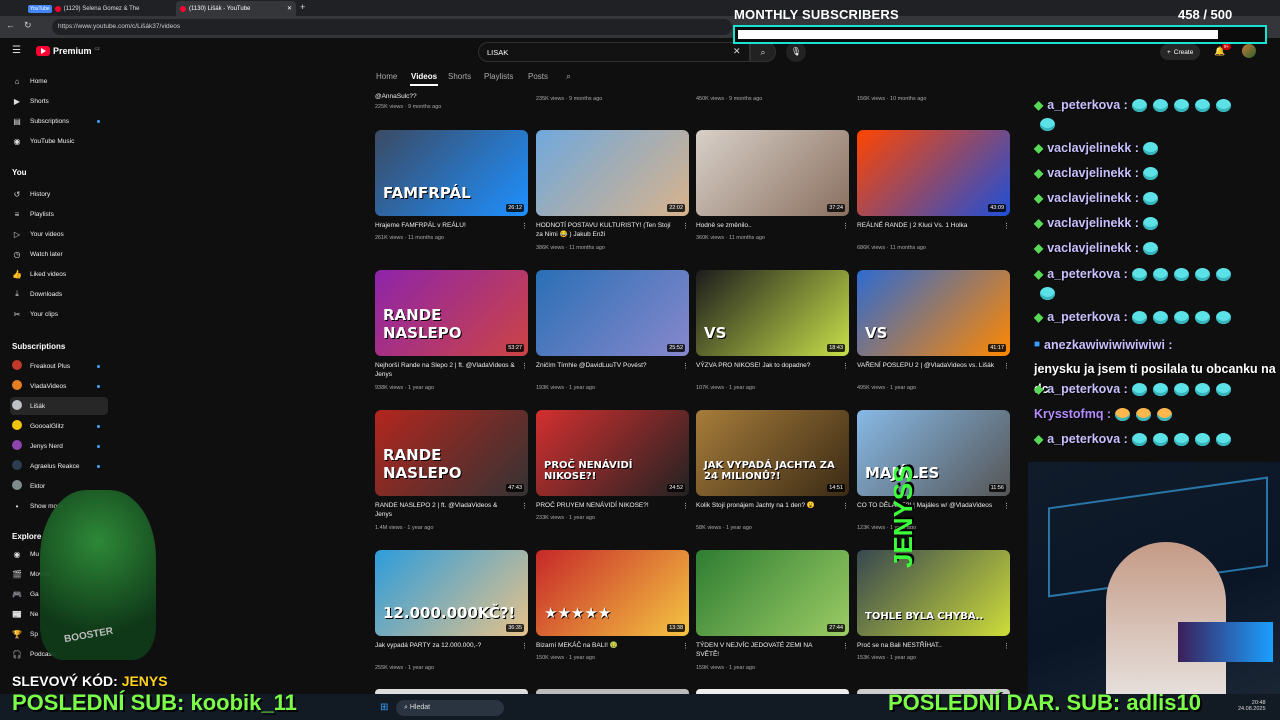 This screenshot has width=1280, height=720. I want to click on video-thumbnail: RANDE NASLEPO 53:27, so click(451, 313).